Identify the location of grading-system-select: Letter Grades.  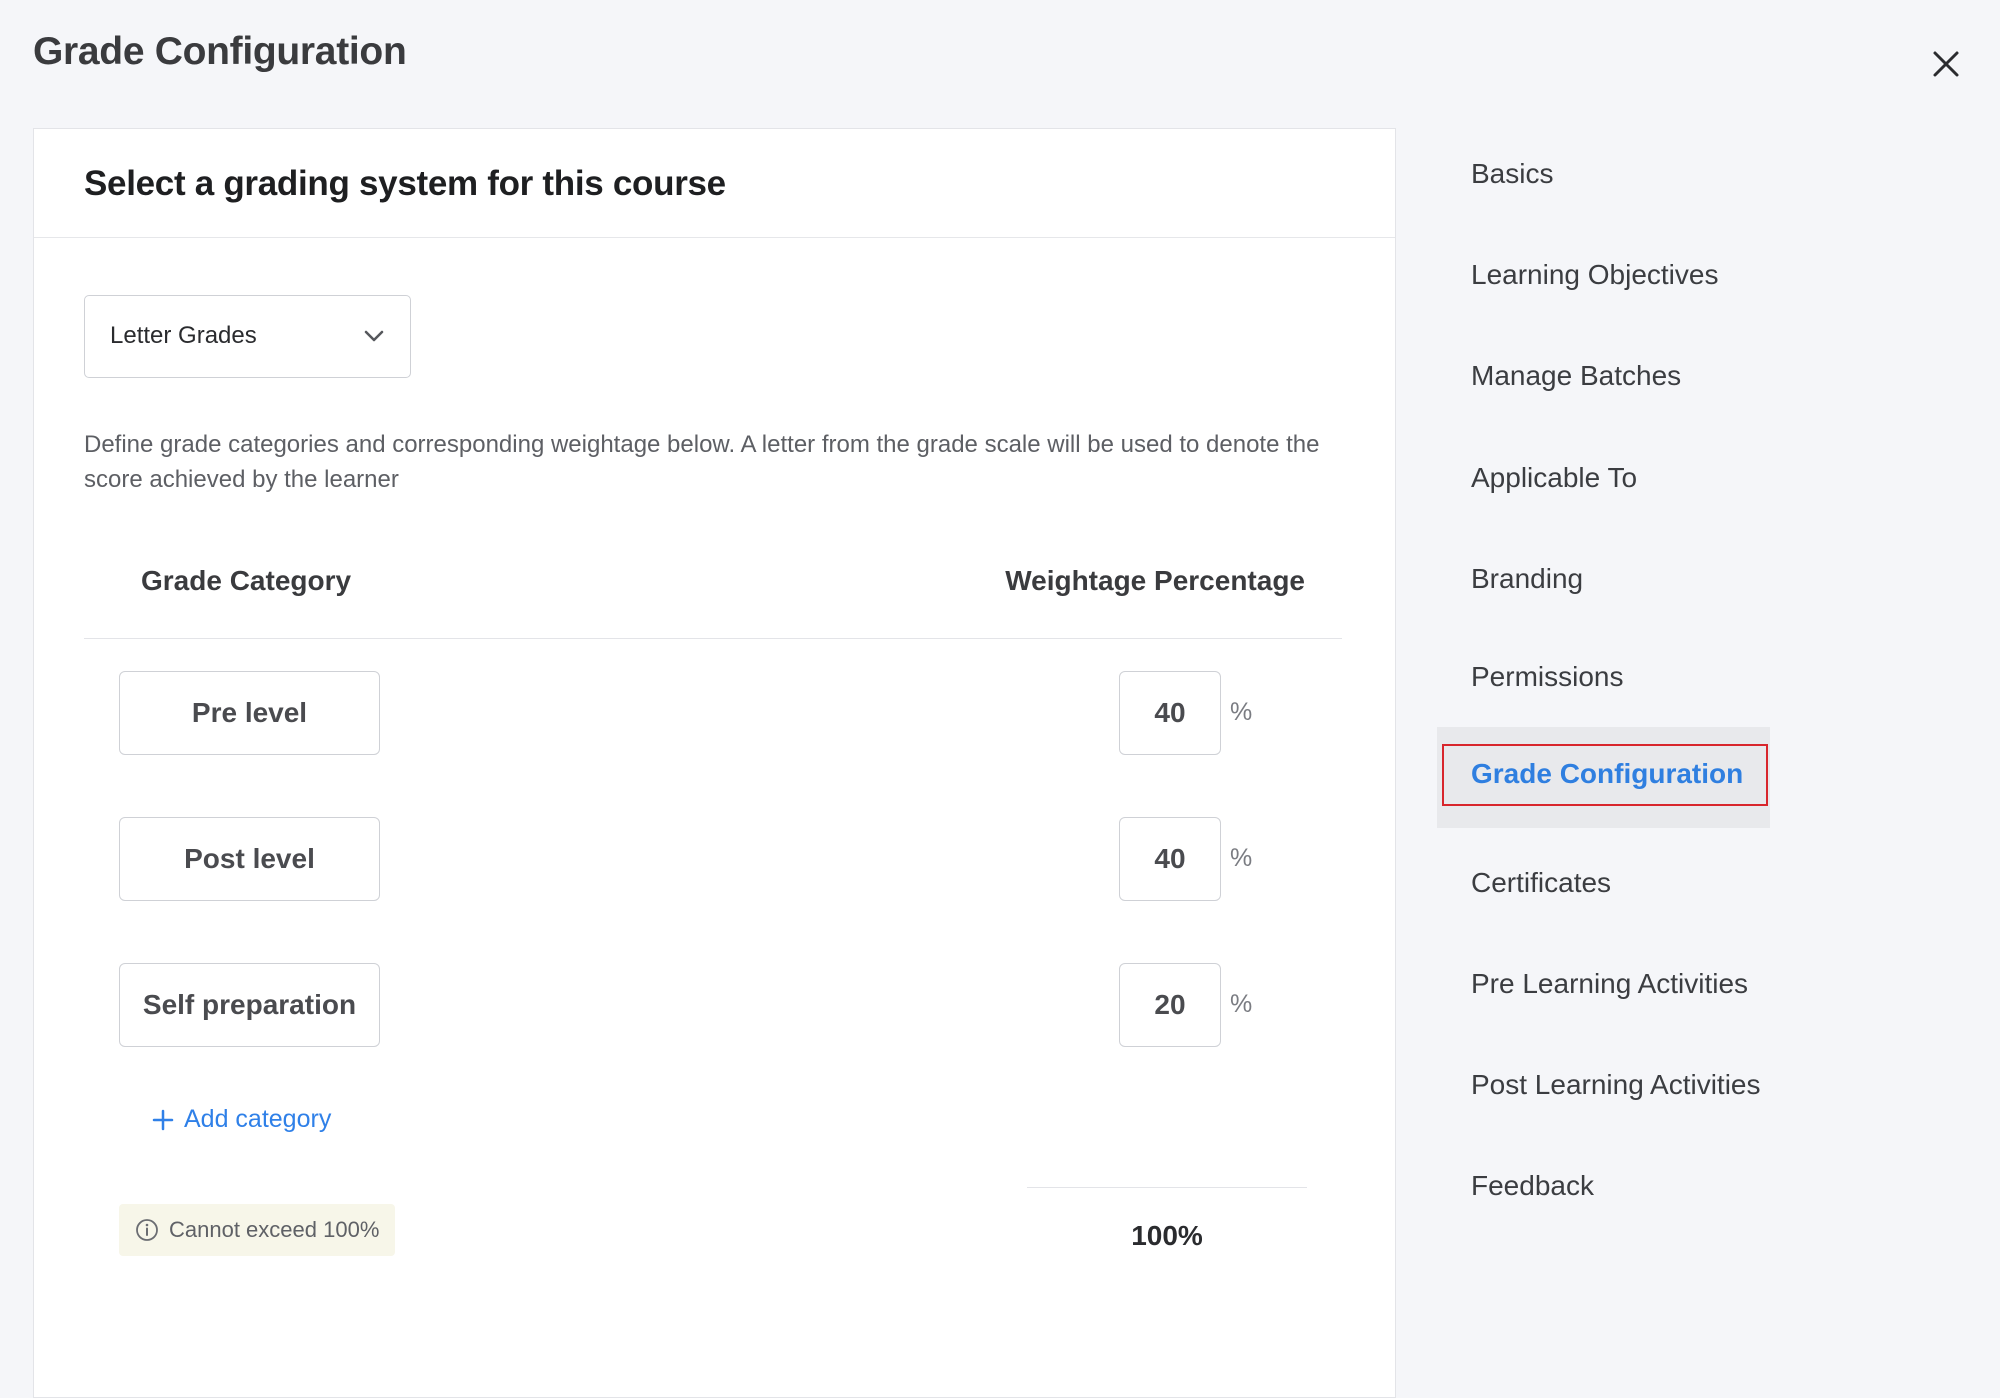
(247, 336).